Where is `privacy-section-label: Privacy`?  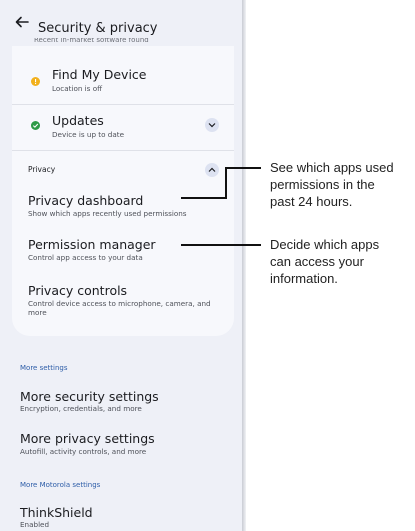 privacy-section-label: Privacy is located at coordinates (42, 169).